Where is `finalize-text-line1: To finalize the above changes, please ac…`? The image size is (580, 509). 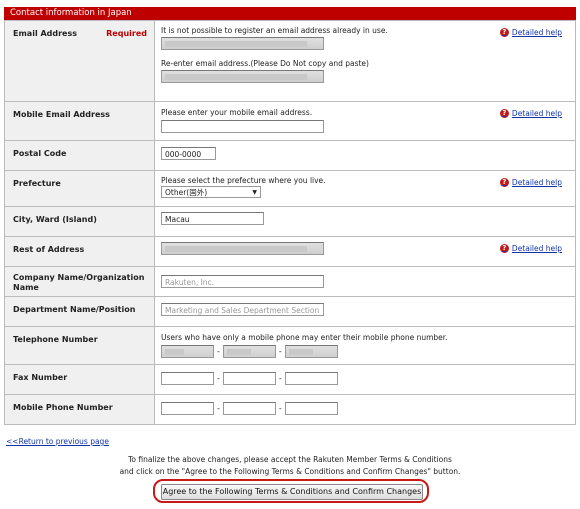 finalize-text-line1: To finalize the above changes, please ac… is located at coordinates (290, 459).